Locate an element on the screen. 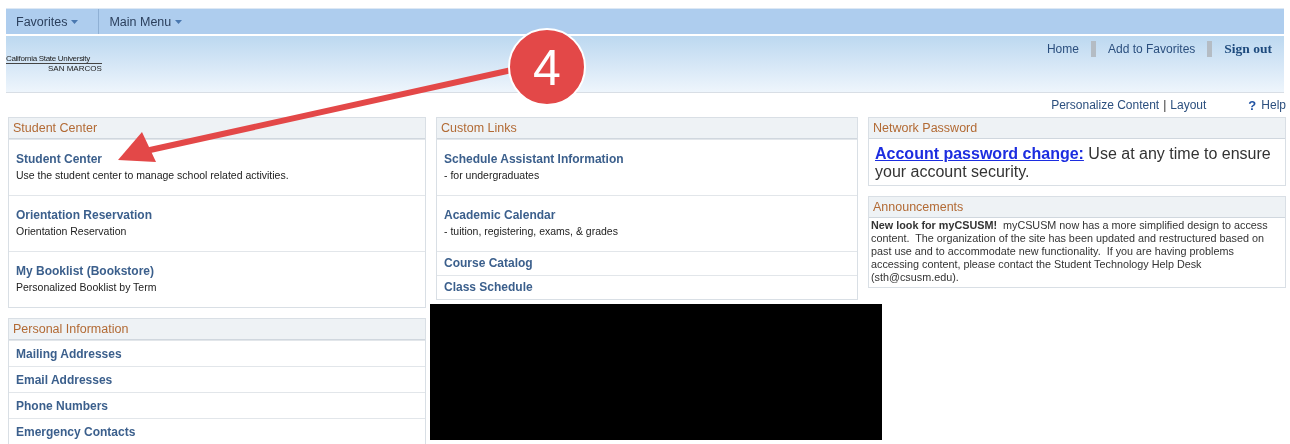  header-link: Home is located at coordinates (1065, 49).